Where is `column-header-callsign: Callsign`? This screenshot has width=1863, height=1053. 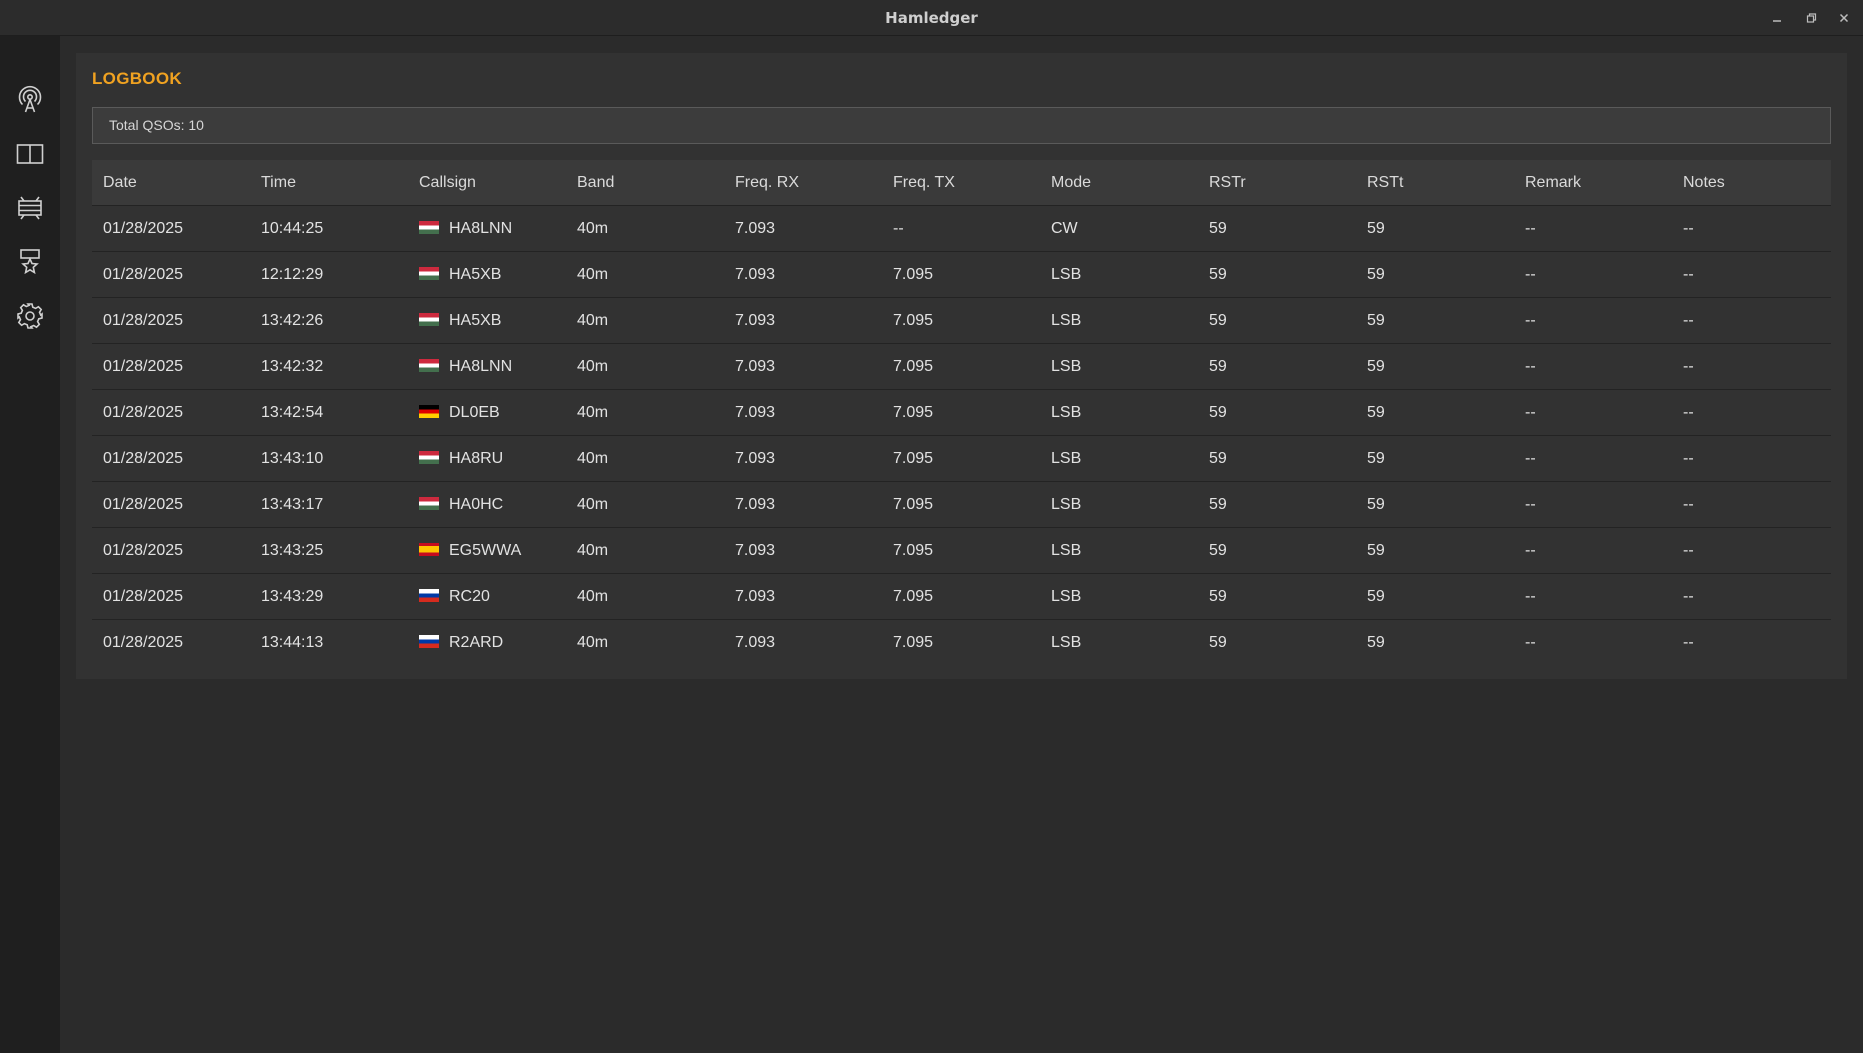
column-header-callsign: Callsign is located at coordinates (487, 183).